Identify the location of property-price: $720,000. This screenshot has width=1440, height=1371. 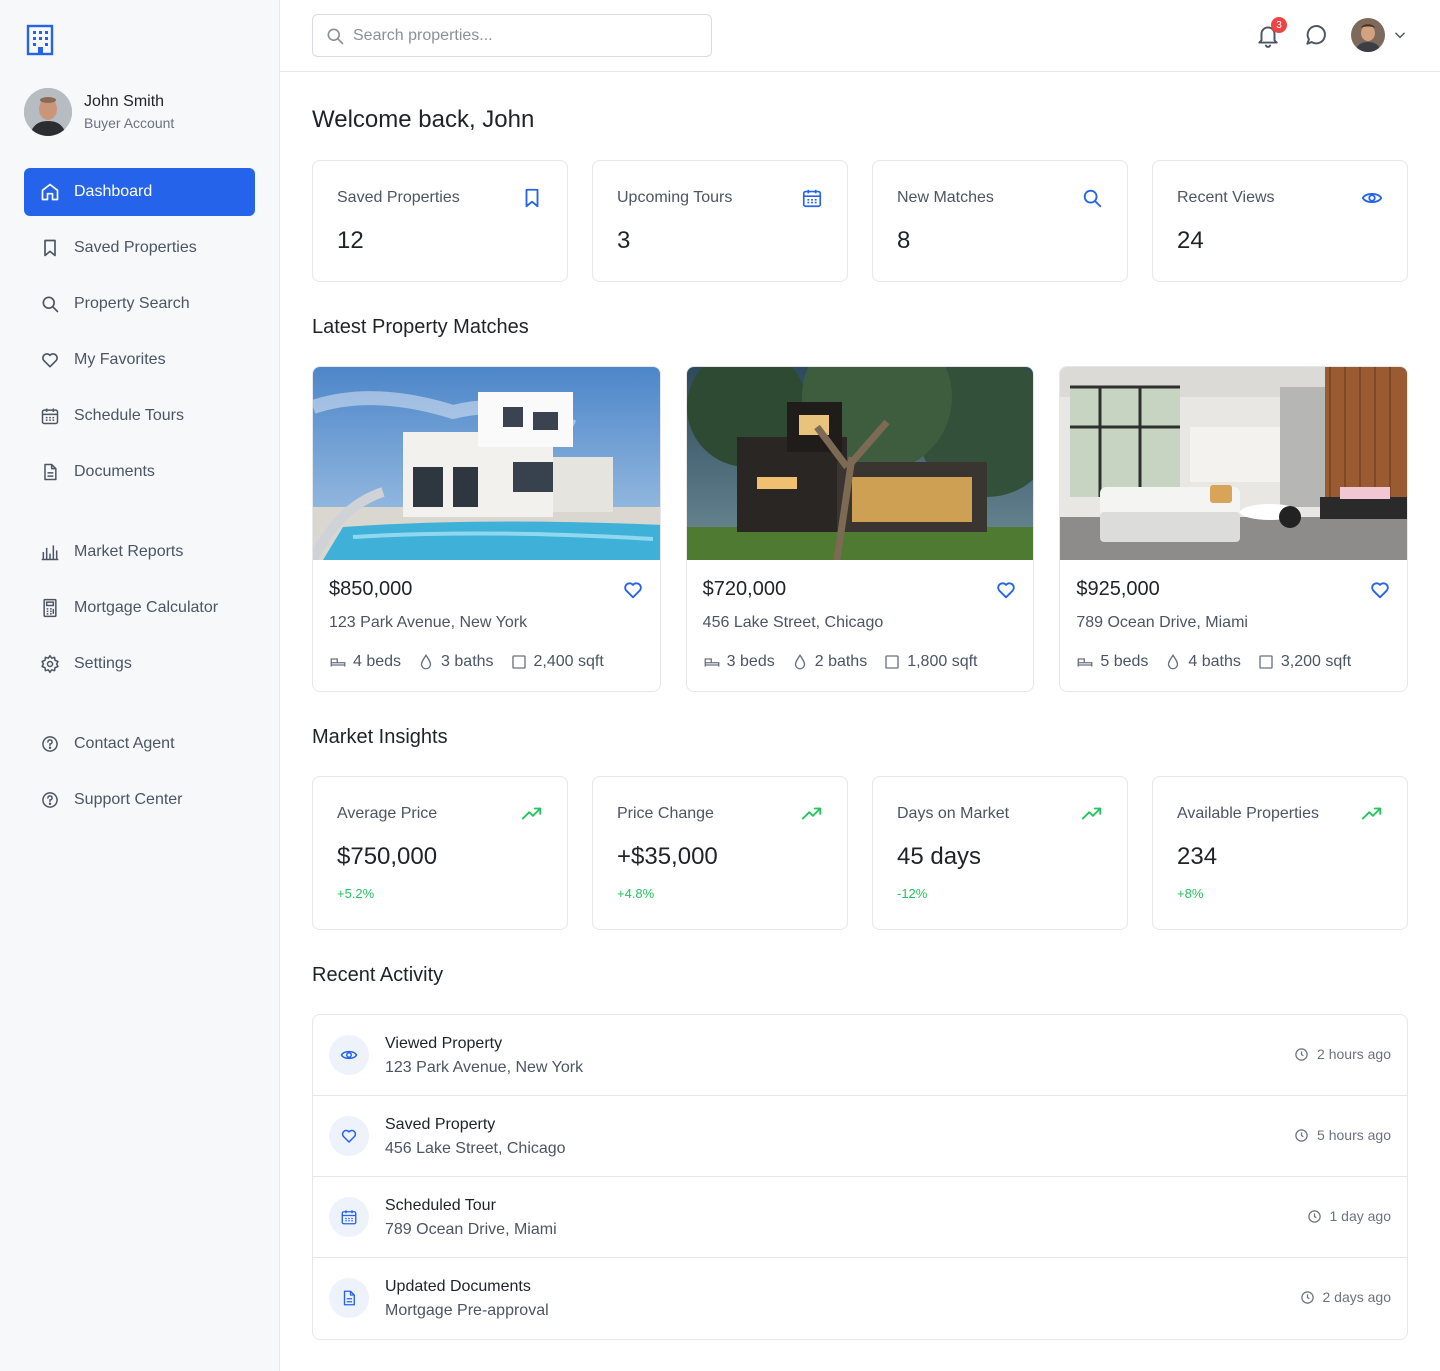
(744, 589).